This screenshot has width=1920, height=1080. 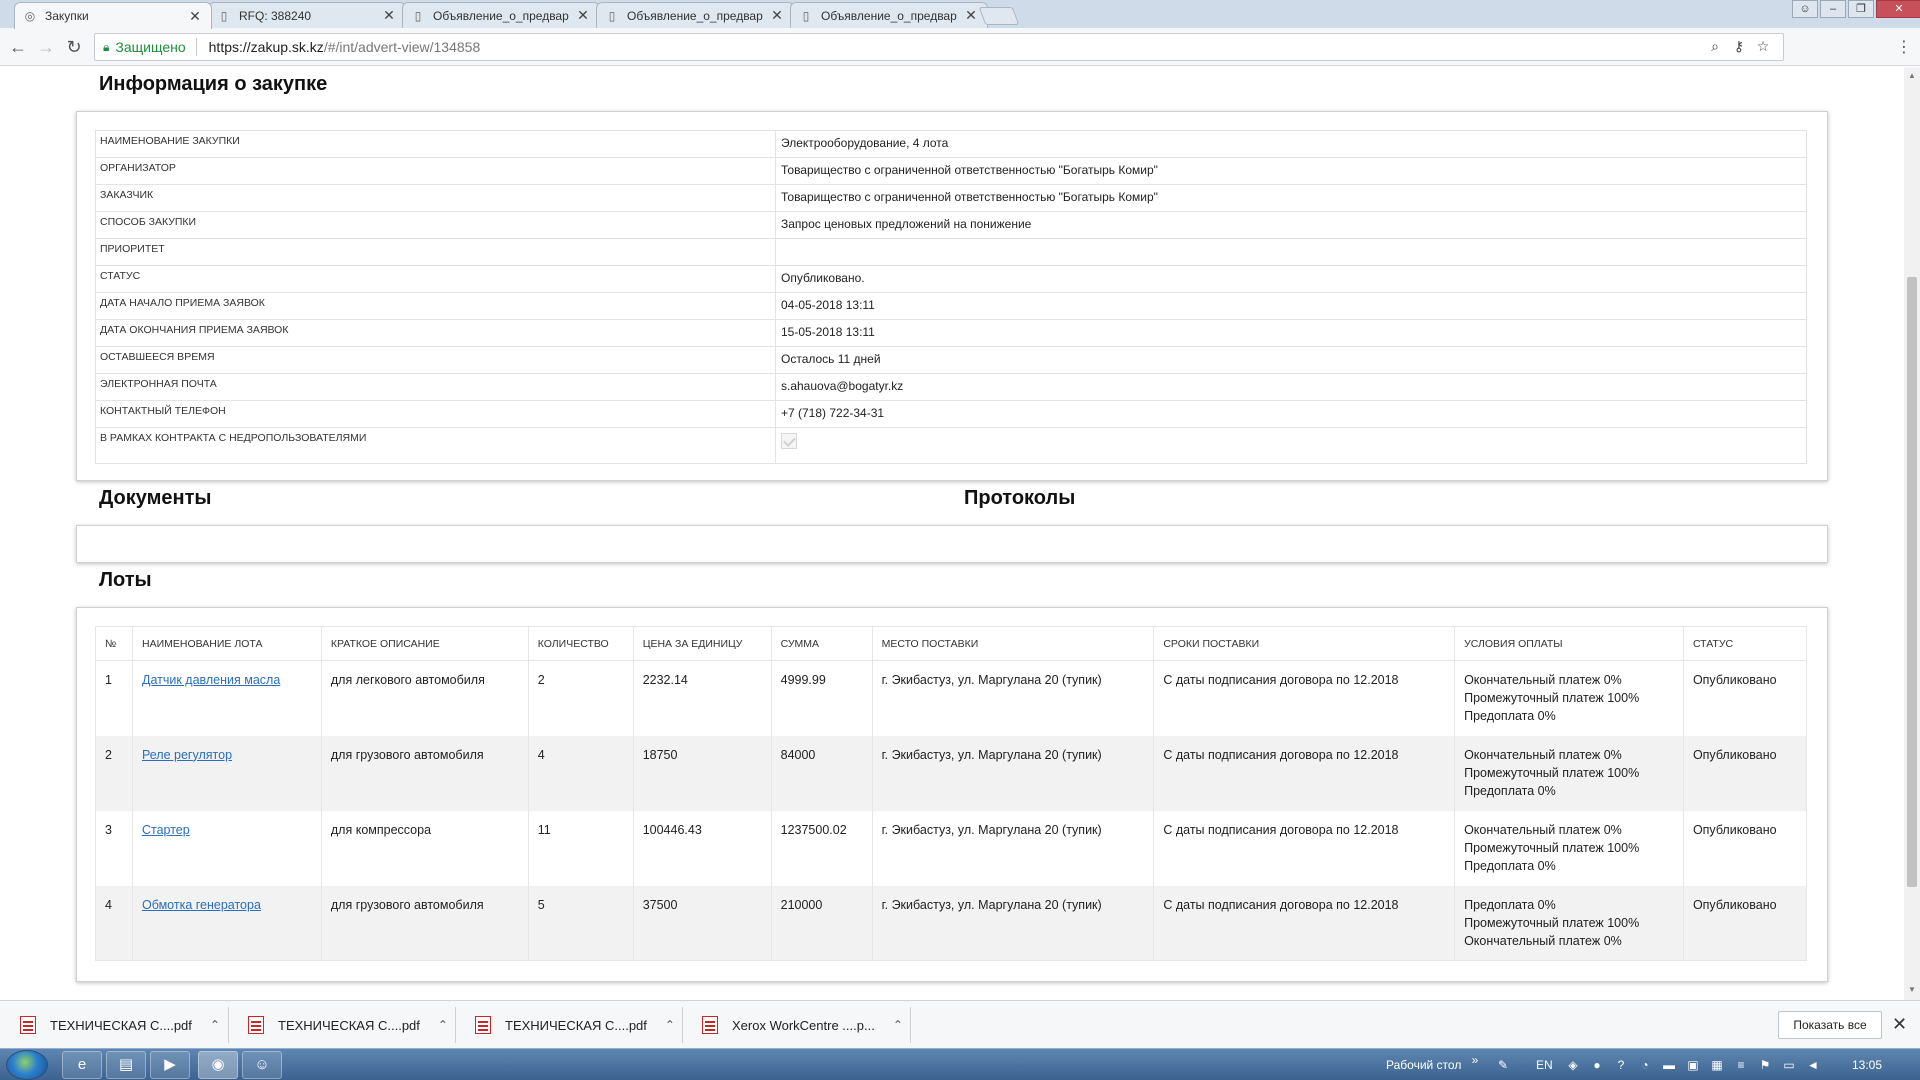 I want to click on info-label: КОНТАКТНЫЙ ТЕЛЕФОН, so click(x=435, y=414).